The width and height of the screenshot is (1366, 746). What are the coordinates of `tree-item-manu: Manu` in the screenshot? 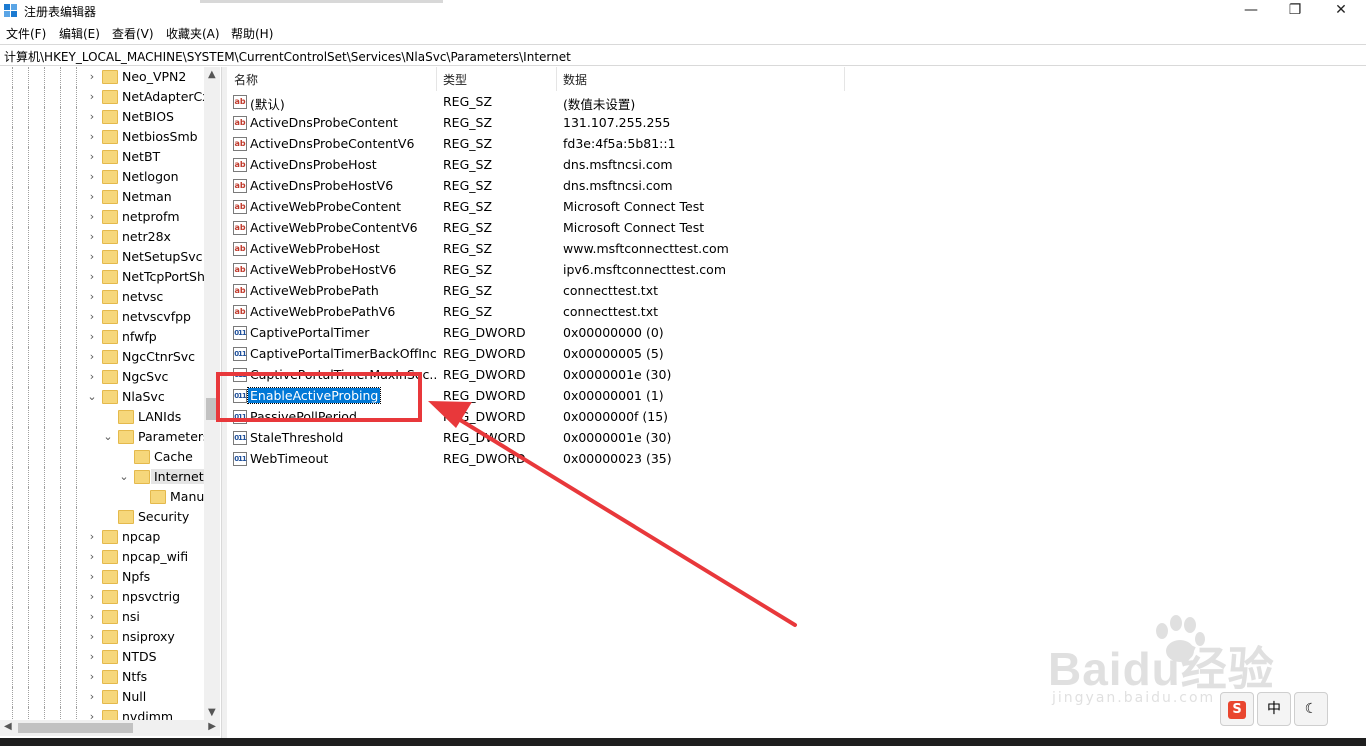 It's located at (102, 497).